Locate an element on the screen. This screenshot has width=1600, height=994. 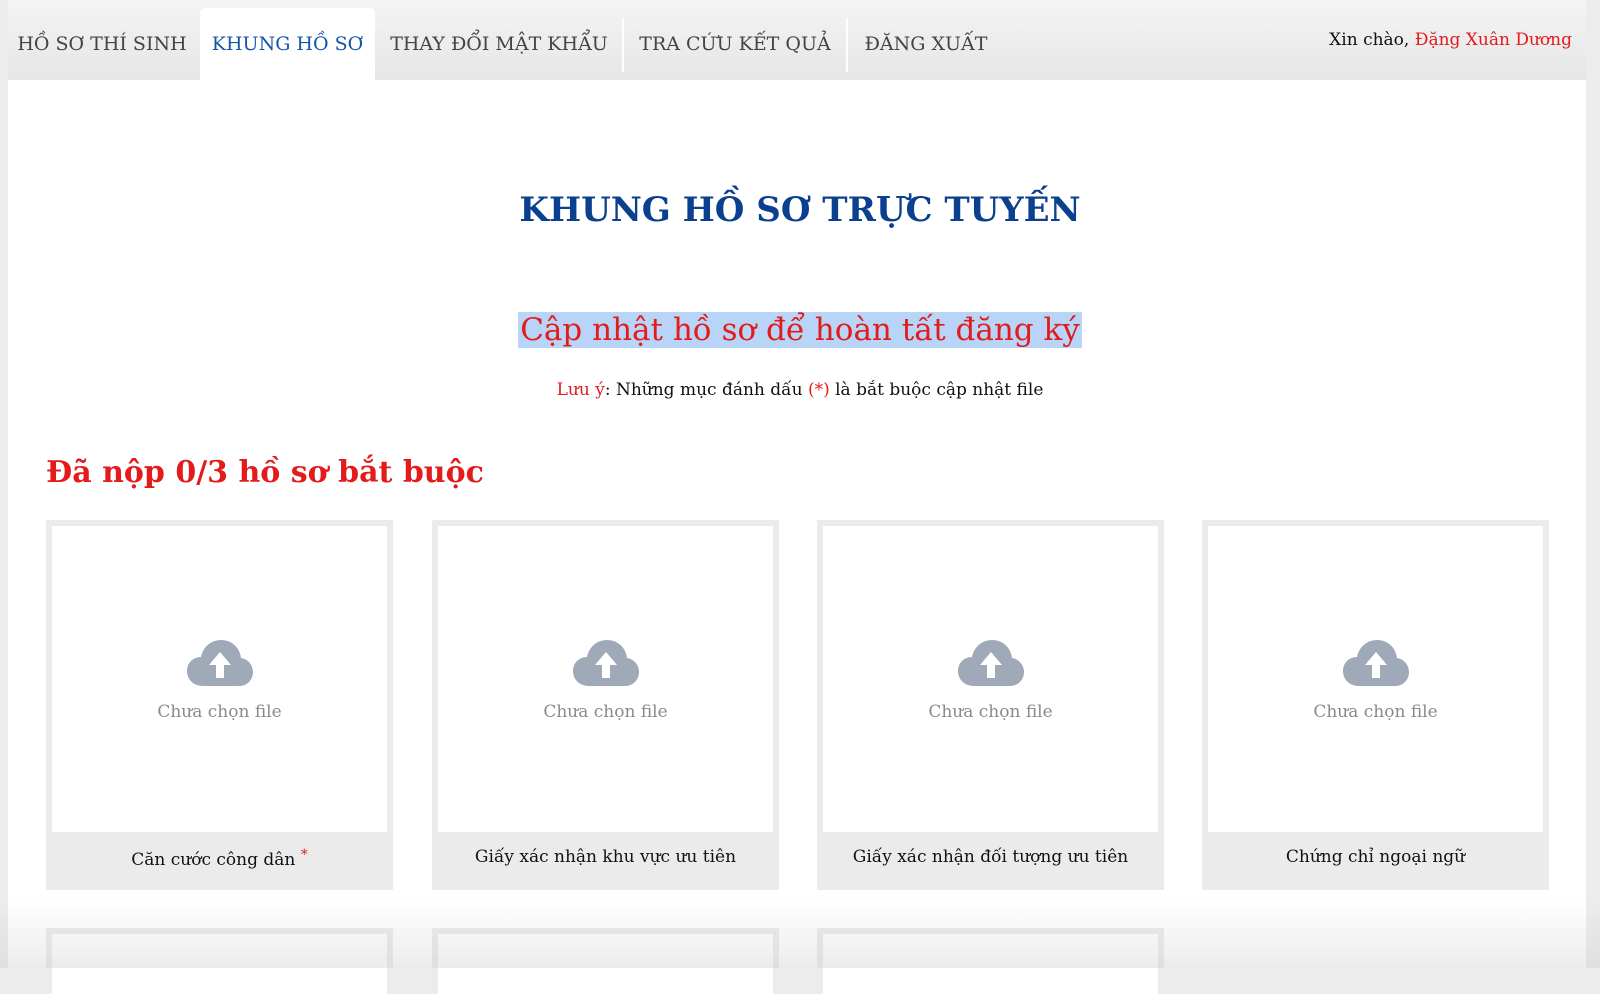
required-count: Đã nộp 0/3 hồ sơ bắt buộc is located at coordinates (265, 472).